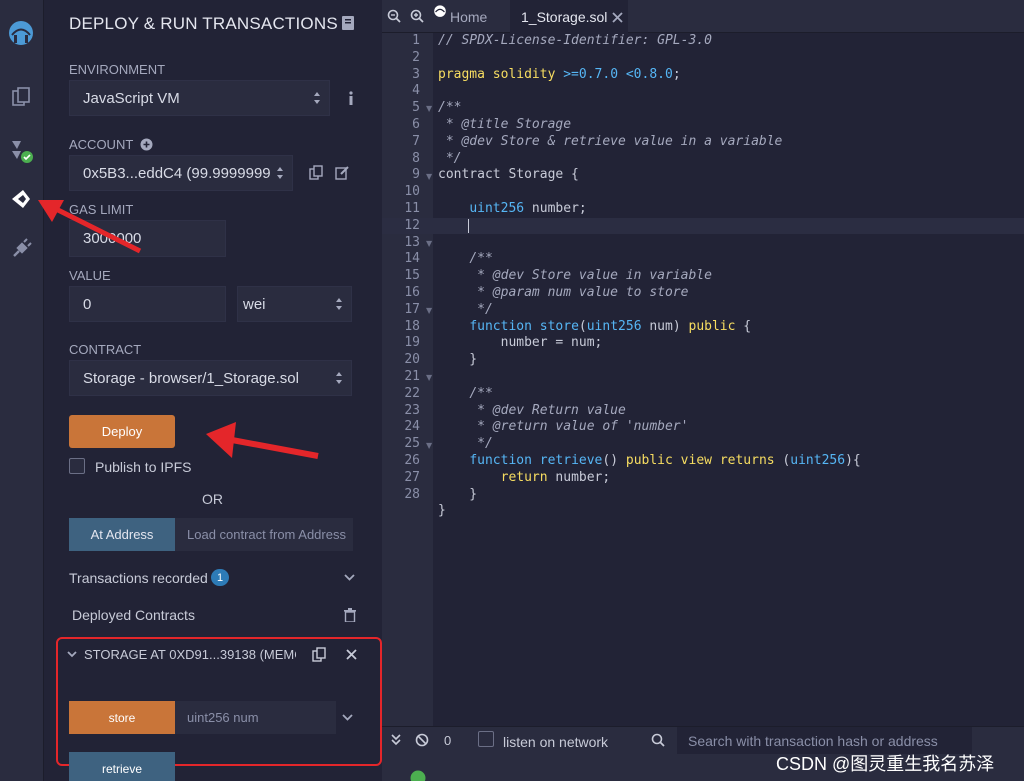  I want to click on edit-icon, so click(342, 172).